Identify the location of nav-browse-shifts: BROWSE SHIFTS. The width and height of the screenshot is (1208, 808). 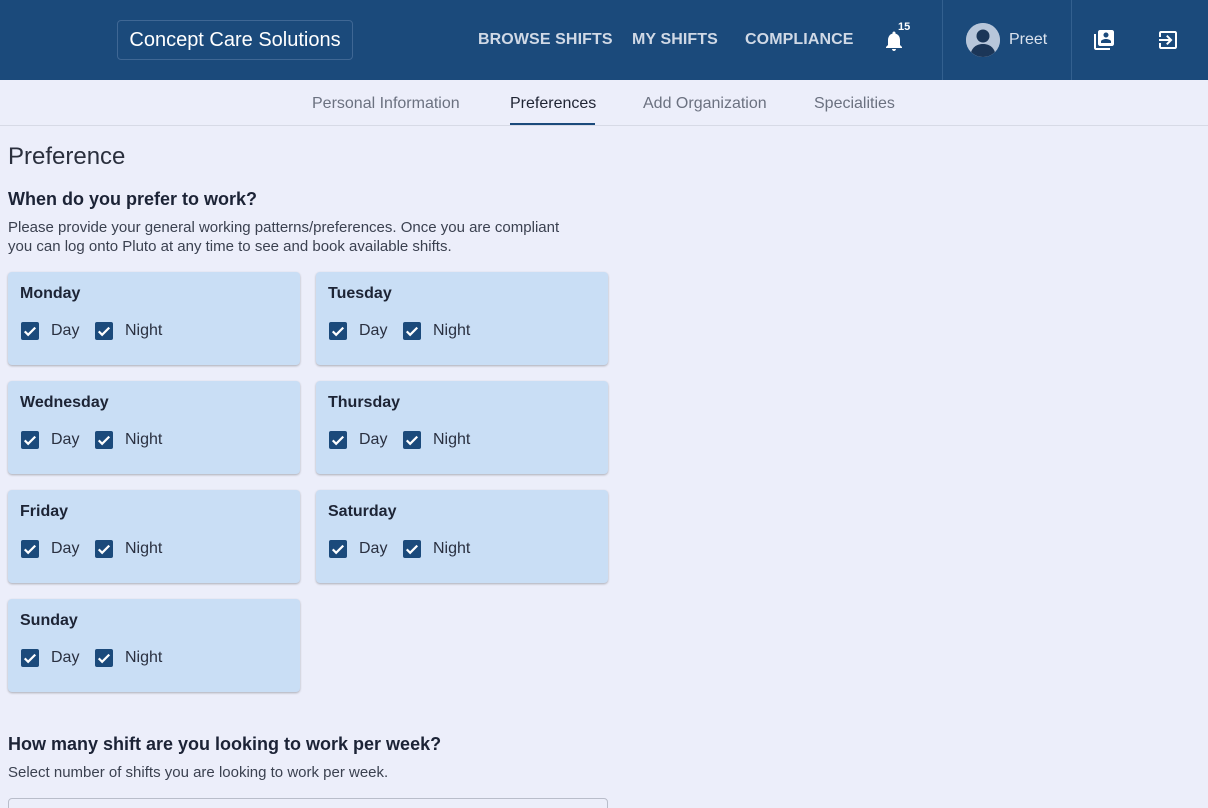
(545, 40).